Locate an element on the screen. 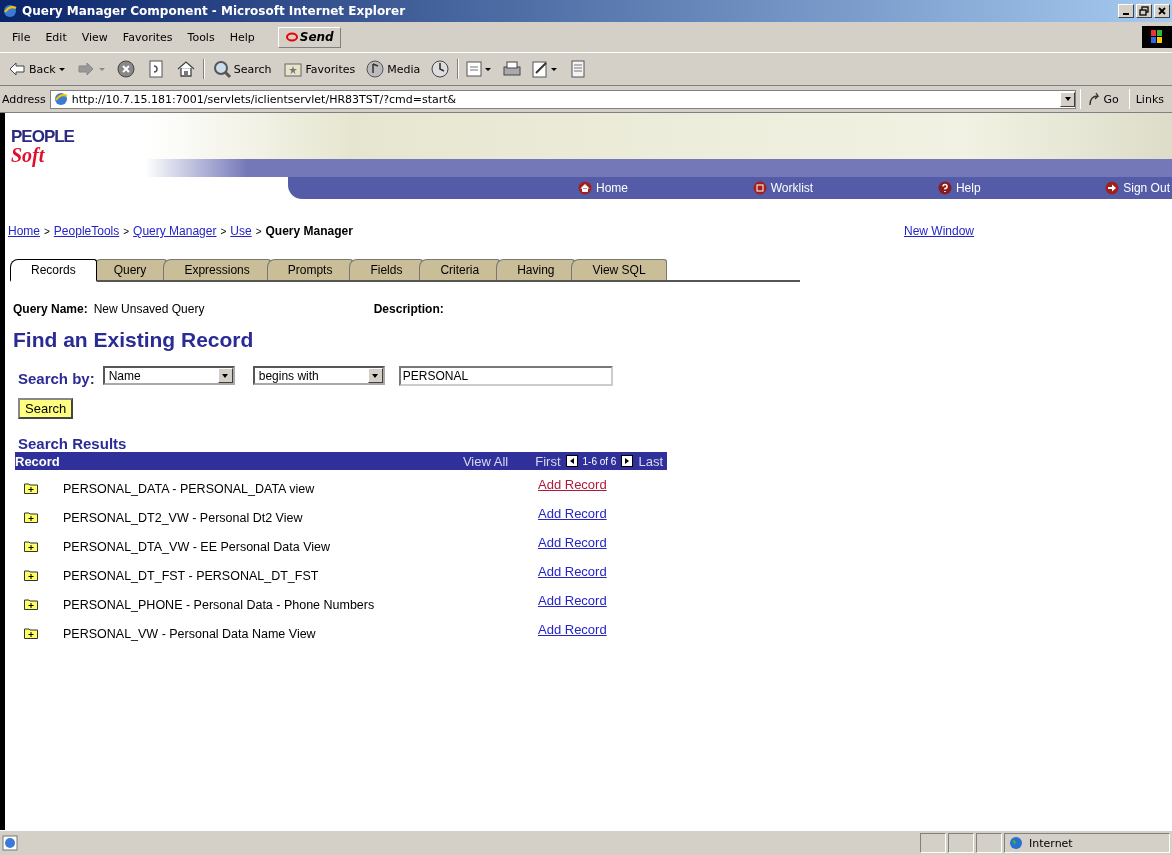 The width and height of the screenshot is (1172, 855). ring-icon is located at coordinates (291, 37).